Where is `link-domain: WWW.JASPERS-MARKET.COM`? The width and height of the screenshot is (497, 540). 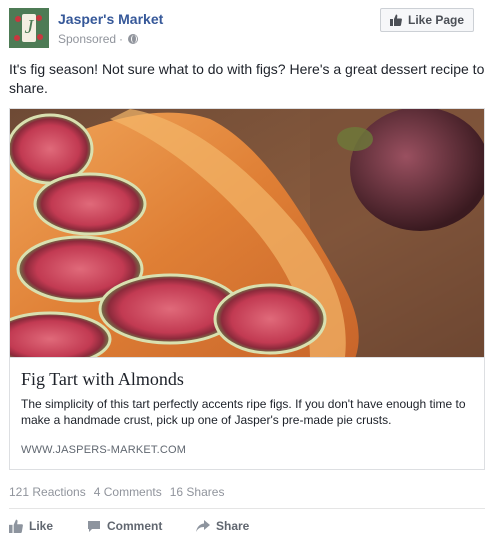 link-domain: WWW.JASPERS-MARKET.COM is located at coordinates (104, 450).